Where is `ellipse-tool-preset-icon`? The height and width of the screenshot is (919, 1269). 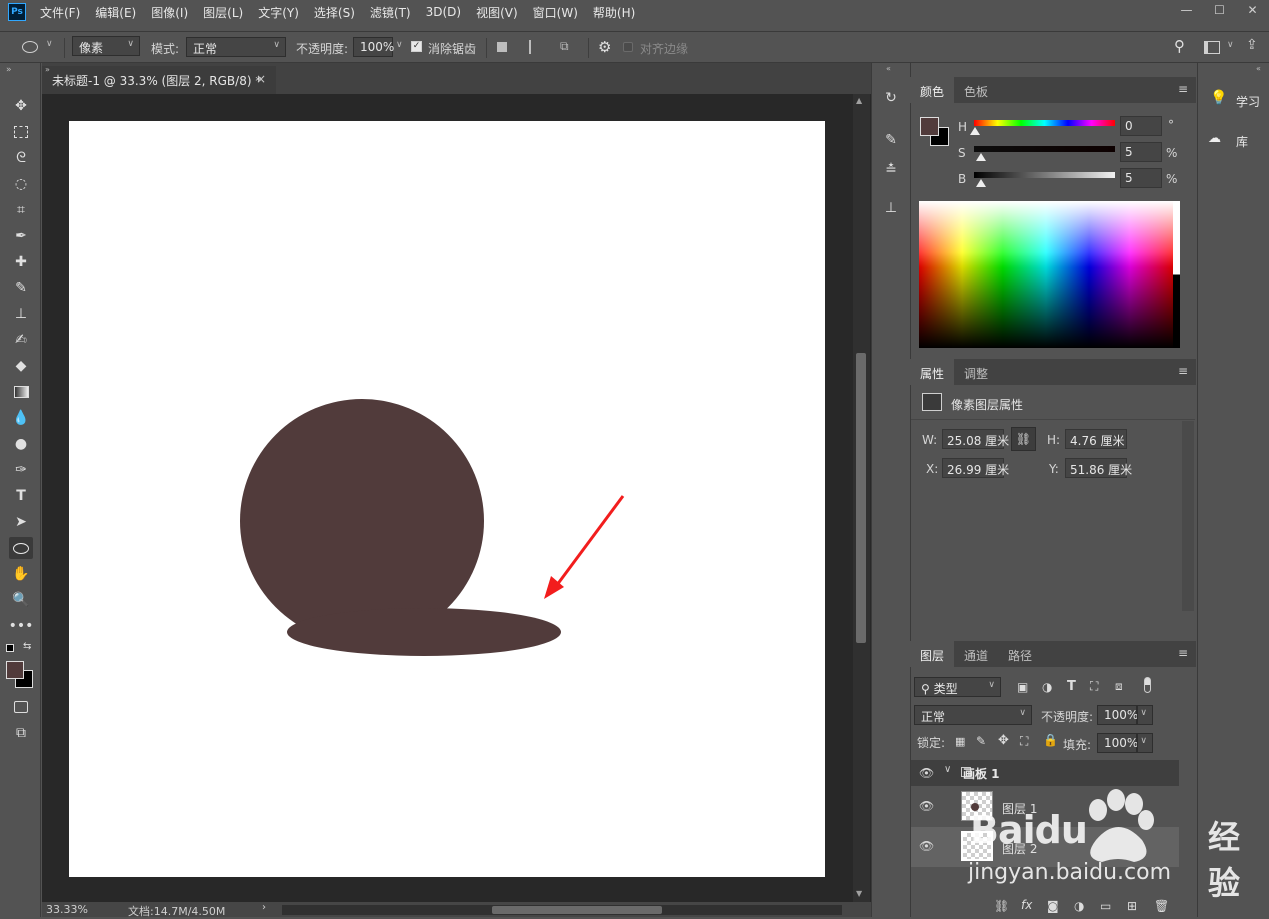 ellipse-tool-preset-icon is located at coordinates (30, 47).